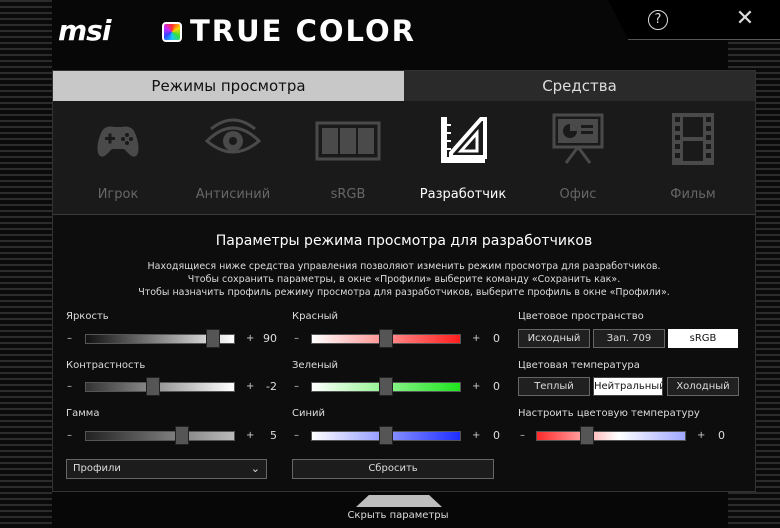  Describe the element at coordinates (26, 264) in the screenshot. I see `left-decorative-stripes` at that location.